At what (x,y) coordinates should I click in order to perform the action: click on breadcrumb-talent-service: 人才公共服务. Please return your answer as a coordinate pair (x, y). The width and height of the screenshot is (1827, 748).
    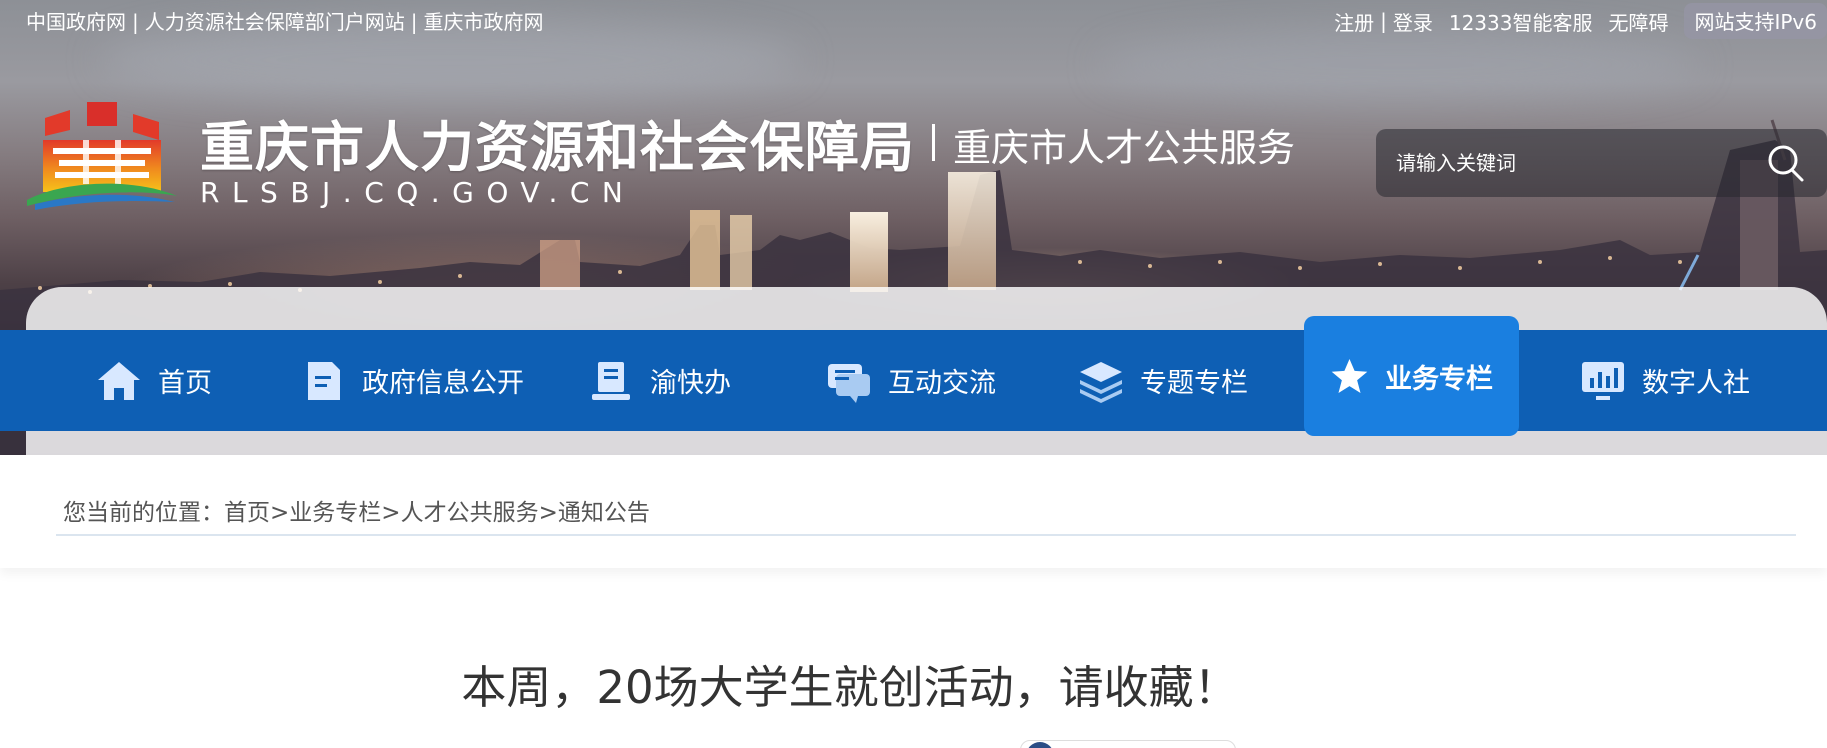
    Looking at the image, I should click on (470, 513).